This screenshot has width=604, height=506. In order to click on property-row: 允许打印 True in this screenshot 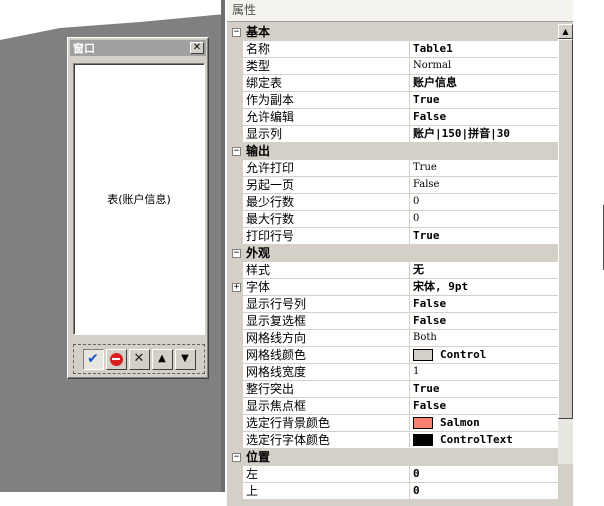, I will do `click(394, 168)`.